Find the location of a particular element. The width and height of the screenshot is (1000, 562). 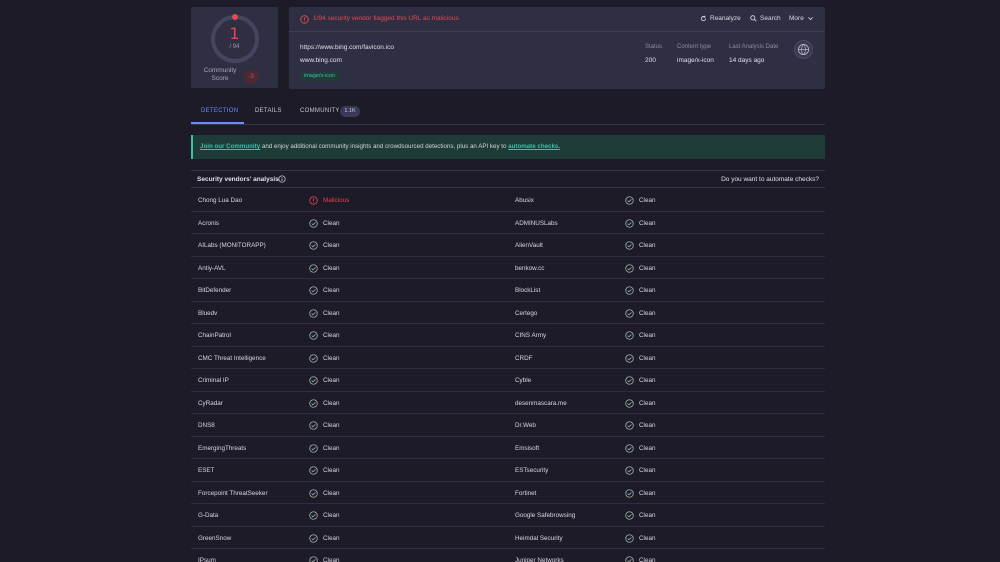

vendor-row: Chong Lua Dao Malicious Abusix Clean is located at coordinates (508, 200).